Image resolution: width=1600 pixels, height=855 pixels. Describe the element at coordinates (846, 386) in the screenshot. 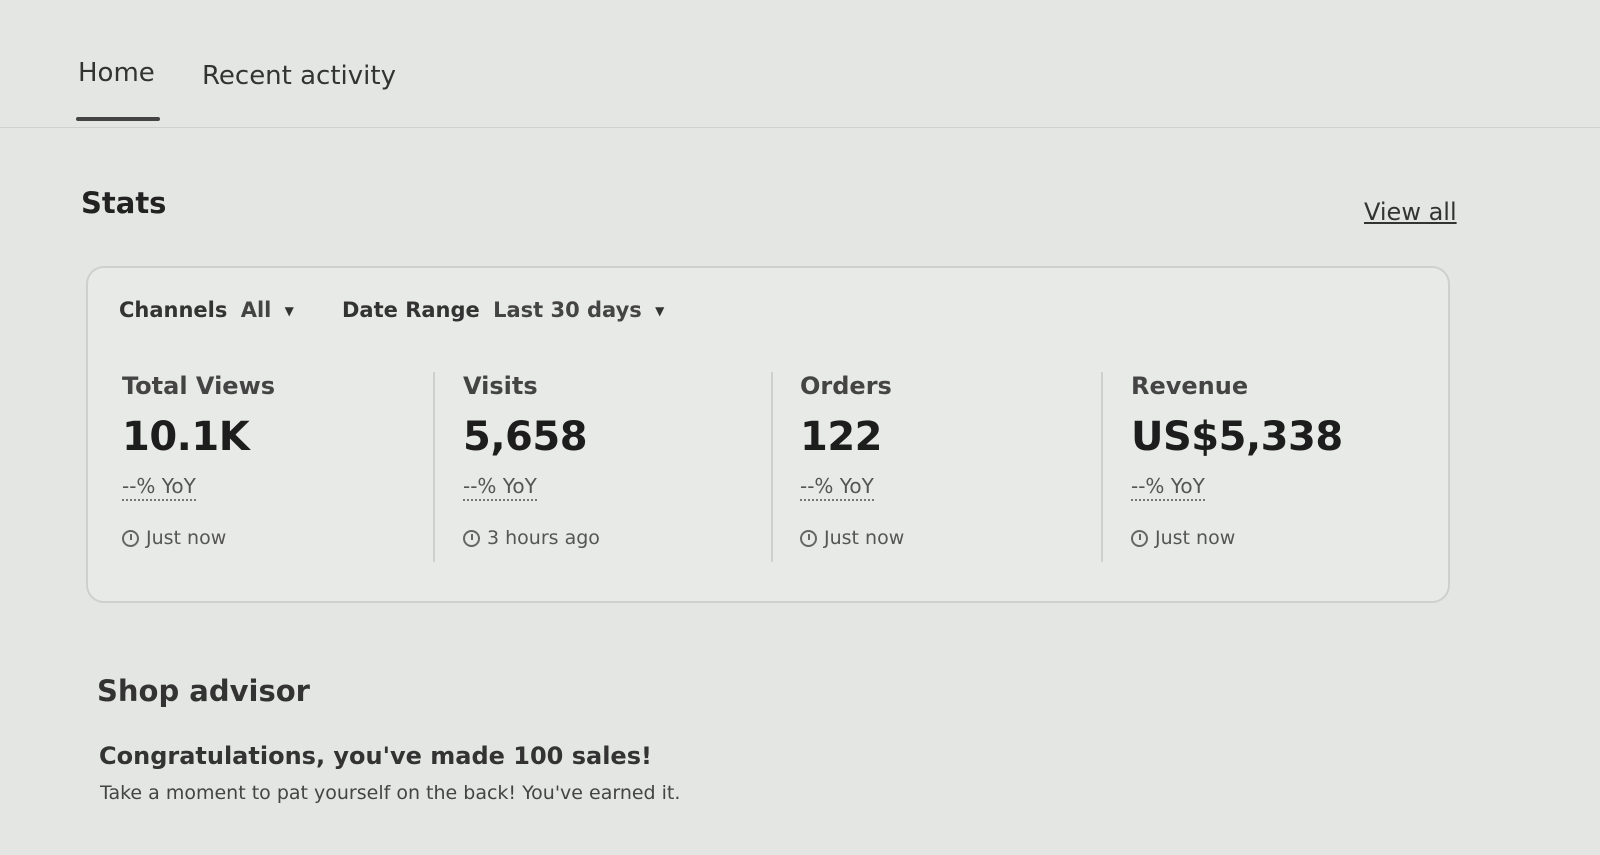

I see `metric-label: Orders` at that location.